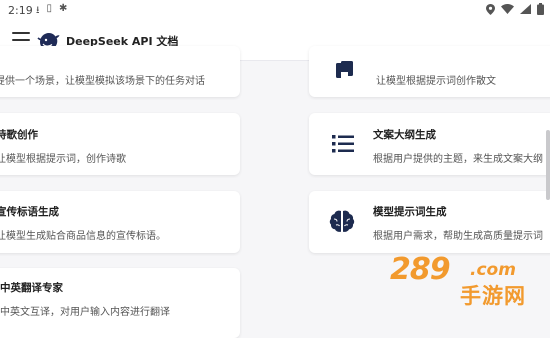 This screenshot has height=338, width=550. What do you see at coordinates (275, 11) in the screenshot?
I see `status-bar: 2:19 ⭳ ▯ ✱` at bounding box center [275, 11].